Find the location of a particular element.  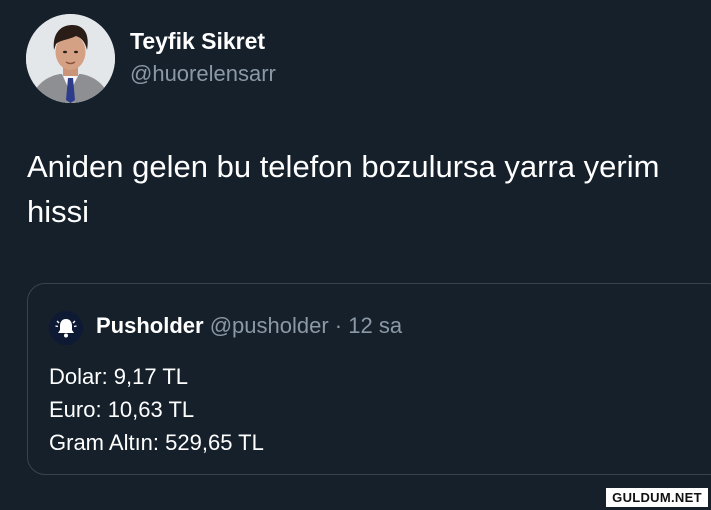

quoted-line-euro: Euro: 10,63 TL is located at coordinates (122, 409).